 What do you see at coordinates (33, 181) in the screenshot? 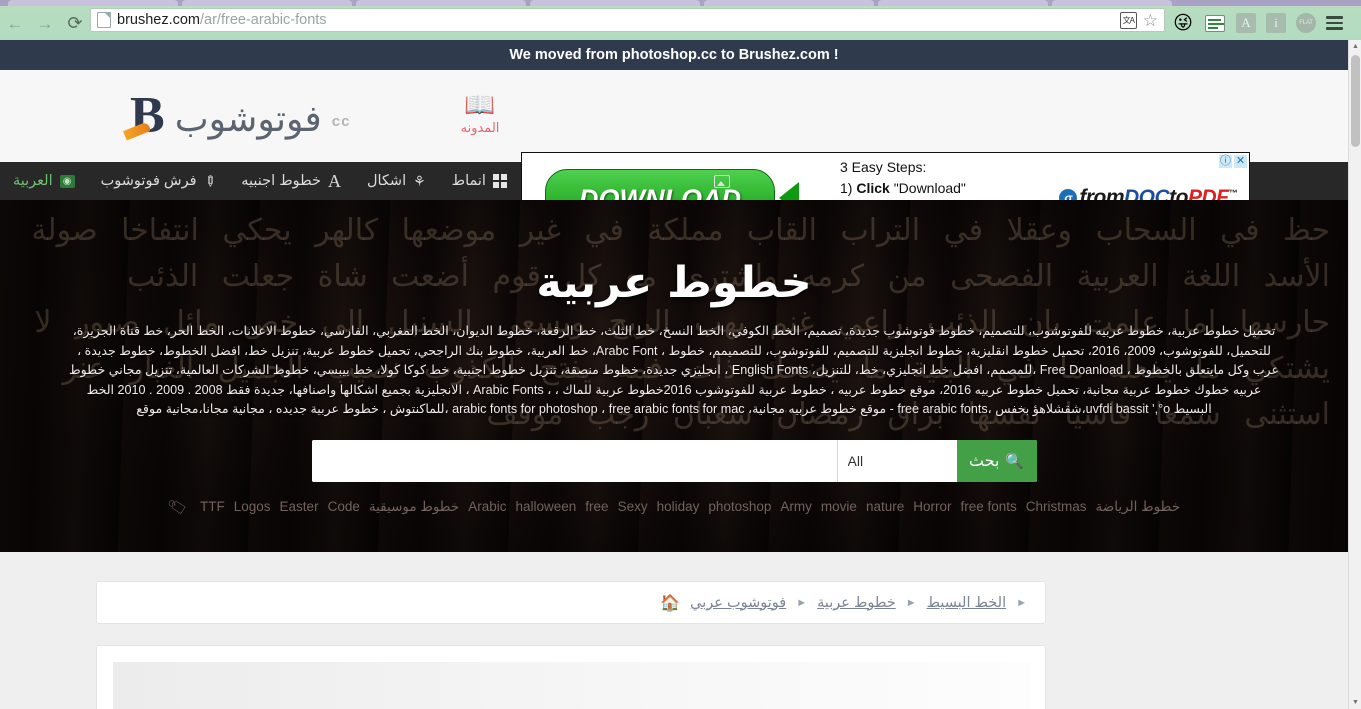
I see `nav-item-label: العربية` at bounding box center [33, 181].